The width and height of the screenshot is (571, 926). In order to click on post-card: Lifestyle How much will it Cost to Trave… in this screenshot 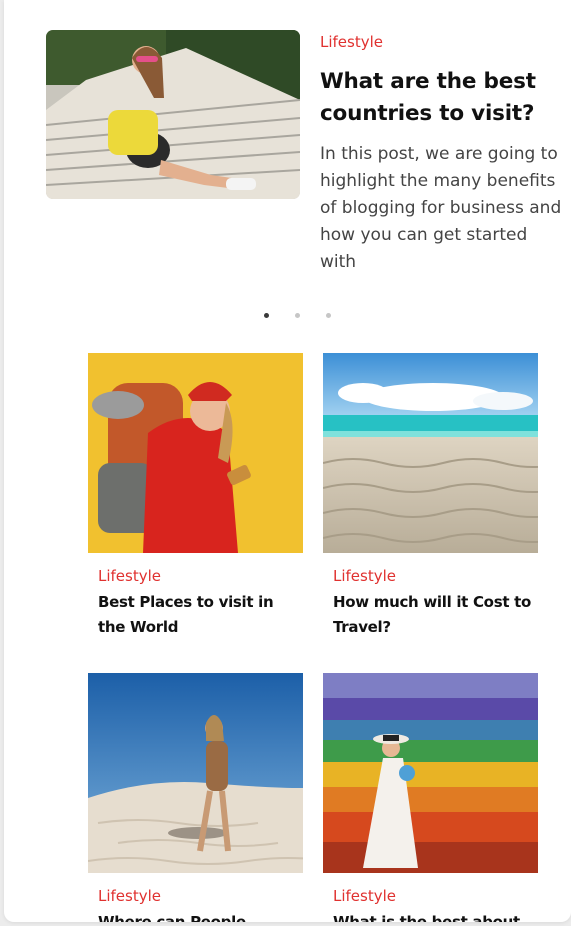, I will do `click(430, 503)`.